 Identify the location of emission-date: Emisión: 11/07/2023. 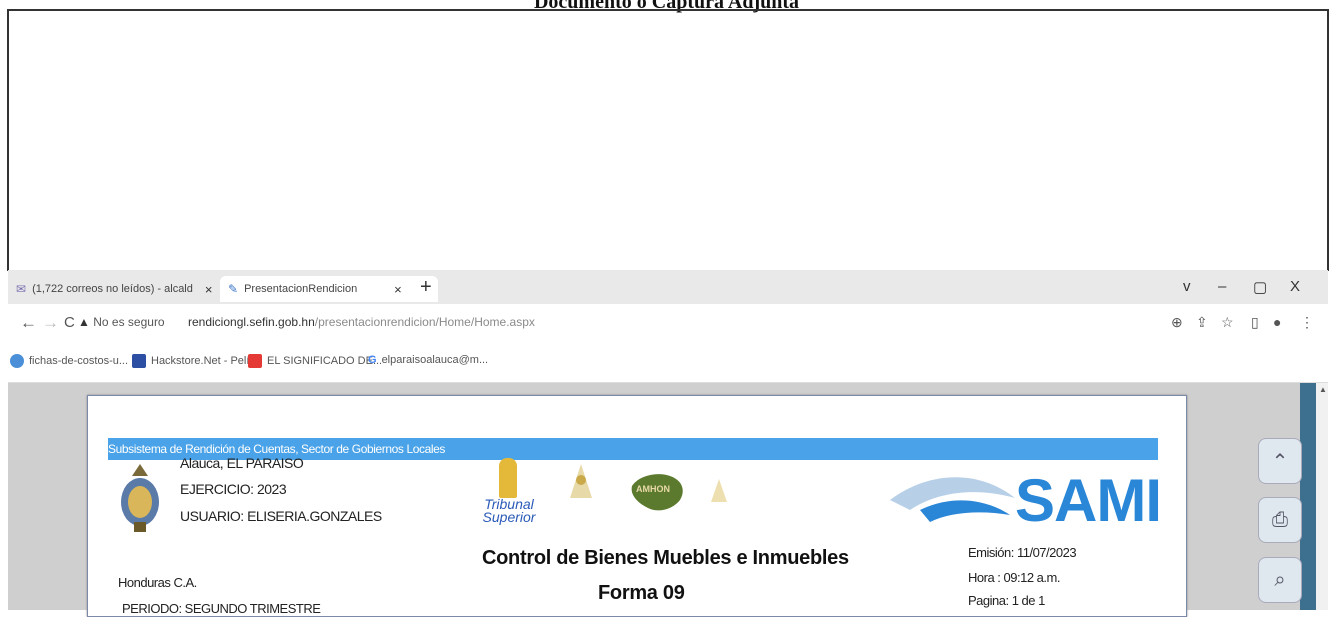
(1022, 552).